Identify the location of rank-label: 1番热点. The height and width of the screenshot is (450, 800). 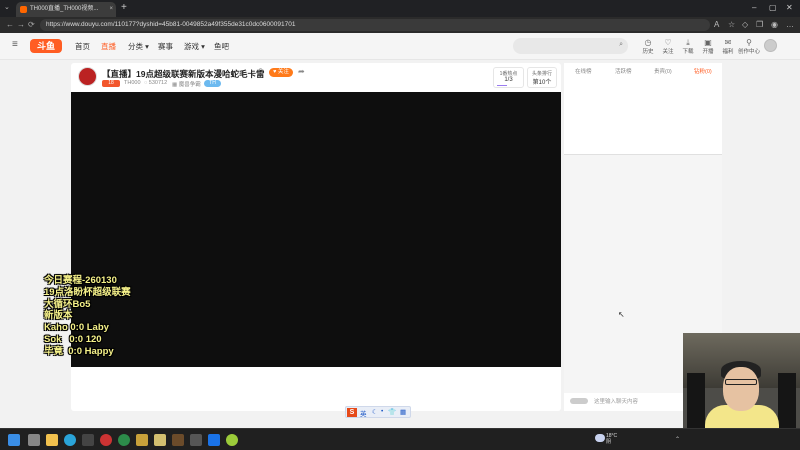
(508, 74).